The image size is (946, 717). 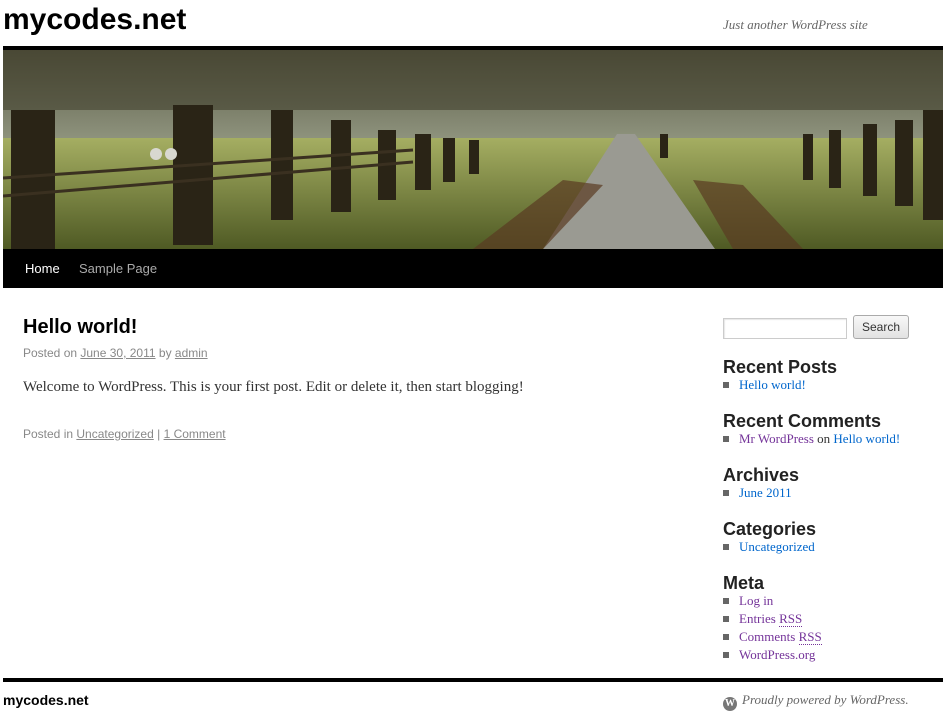 I want to click on list-item: Hello world!, so click(x=764, y=385).